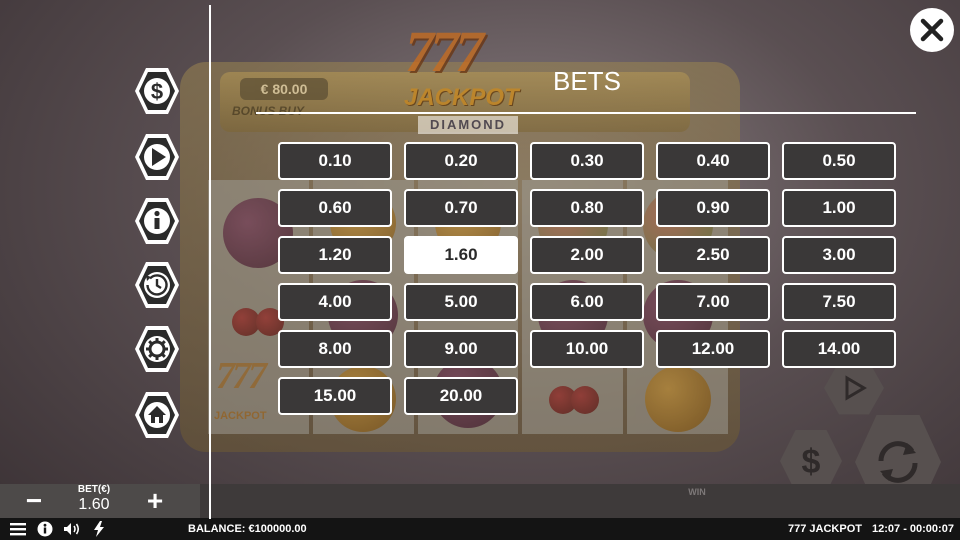 The height and width of the screenshot is (540, 960). What do you see at coordinates (825, 529) in the screenshot?
I see `game-title: 777 JACKPOT` at bounding box center [825, 529].